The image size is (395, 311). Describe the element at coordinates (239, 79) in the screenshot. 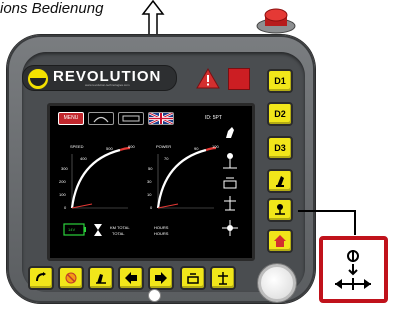

I see `red-indicator-lamp` at that location.